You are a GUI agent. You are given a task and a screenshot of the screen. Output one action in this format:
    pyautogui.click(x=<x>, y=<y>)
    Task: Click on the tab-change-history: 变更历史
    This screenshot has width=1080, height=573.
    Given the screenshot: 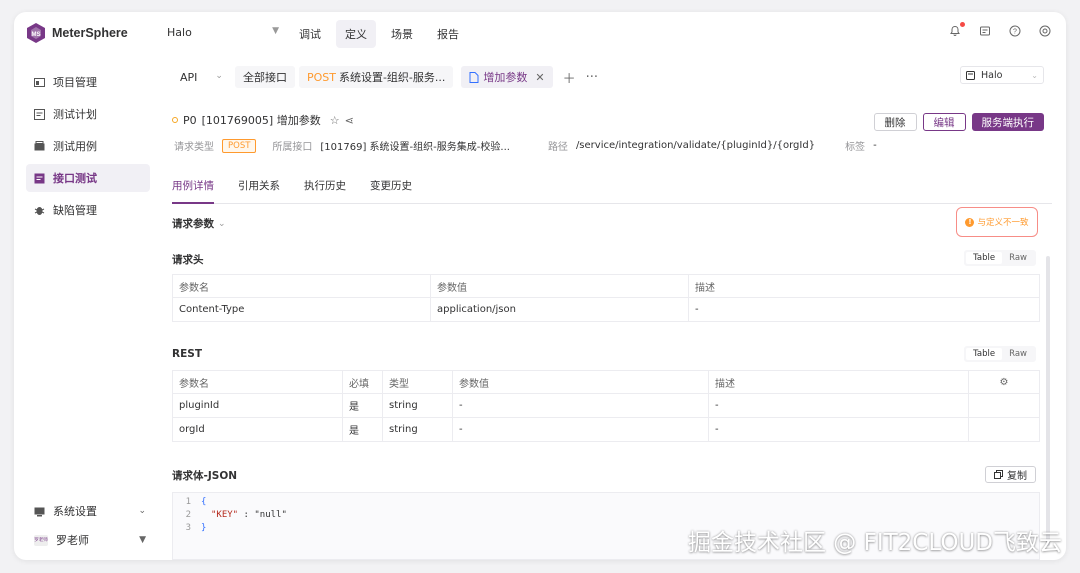 What is the action you would take?
    pyautogui.click(x=391, y=191)
    